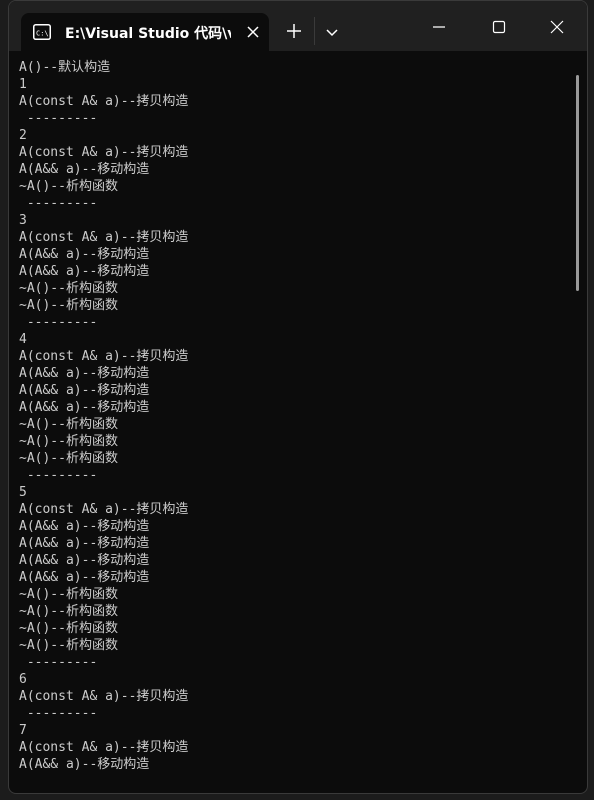  Describe the element at coordinates (294, 31) in the screenshot. I see `plus-icon` at that location.